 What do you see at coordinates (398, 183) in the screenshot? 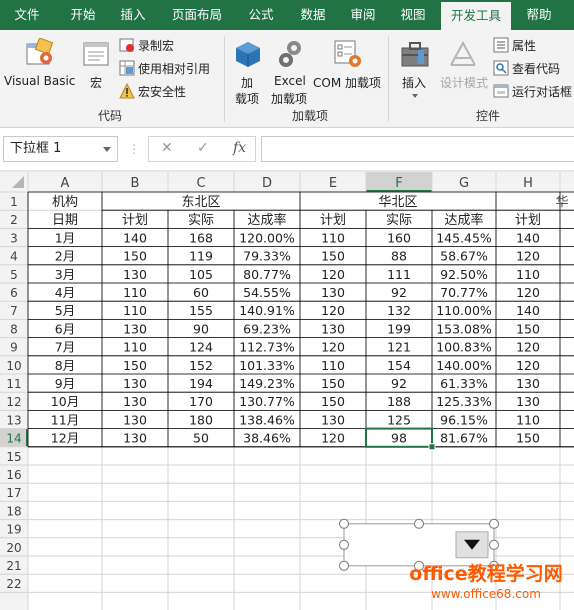
I see `column-header-f: F` at bounding box center [398, 183].